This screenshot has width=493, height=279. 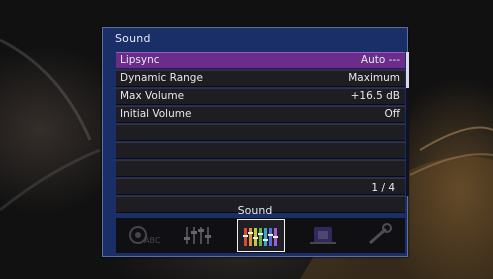 I want to click on scrollbar-thumb, so click(x=407, y=70).